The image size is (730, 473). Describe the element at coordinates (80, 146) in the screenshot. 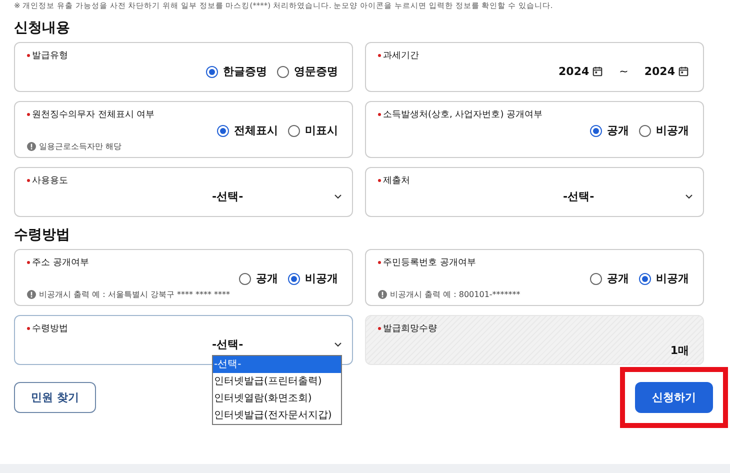

I see `hint-text: 일용근로소득자만 해당` at that location.